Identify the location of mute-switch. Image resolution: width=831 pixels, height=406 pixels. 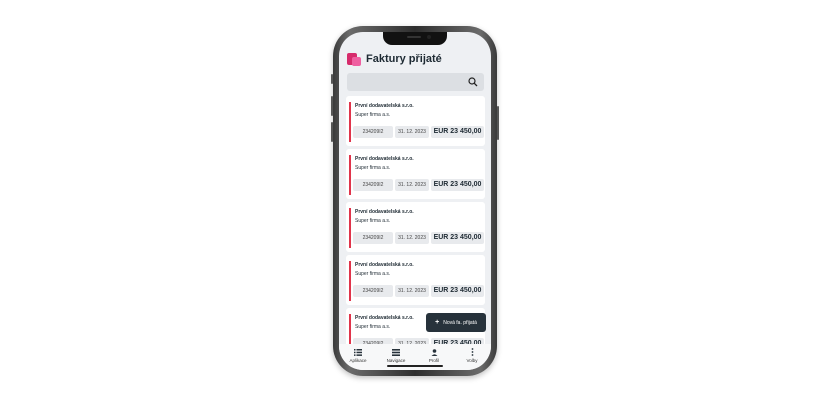
(332, 79).